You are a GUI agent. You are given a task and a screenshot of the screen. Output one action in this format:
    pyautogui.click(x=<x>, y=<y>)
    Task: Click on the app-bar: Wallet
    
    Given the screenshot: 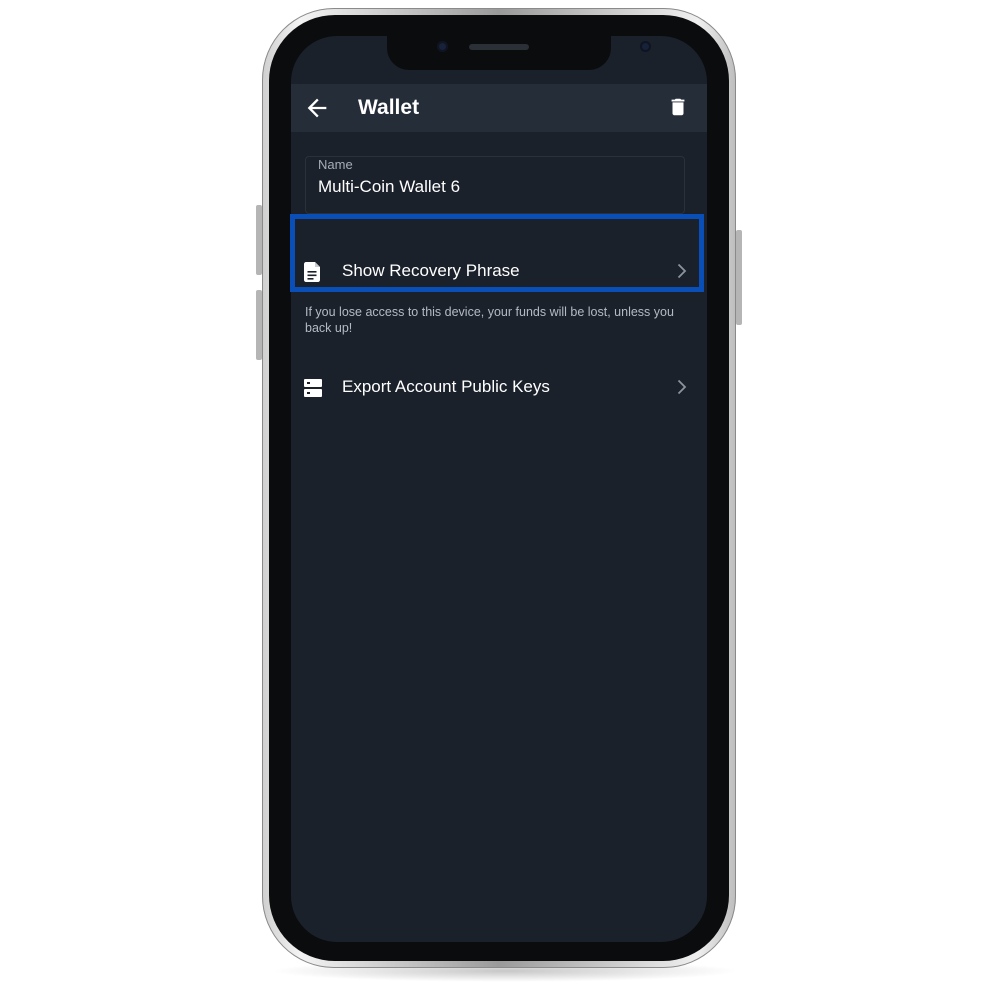 What is the action you would take?
    pyautogui.click(x=499, y=108)
    